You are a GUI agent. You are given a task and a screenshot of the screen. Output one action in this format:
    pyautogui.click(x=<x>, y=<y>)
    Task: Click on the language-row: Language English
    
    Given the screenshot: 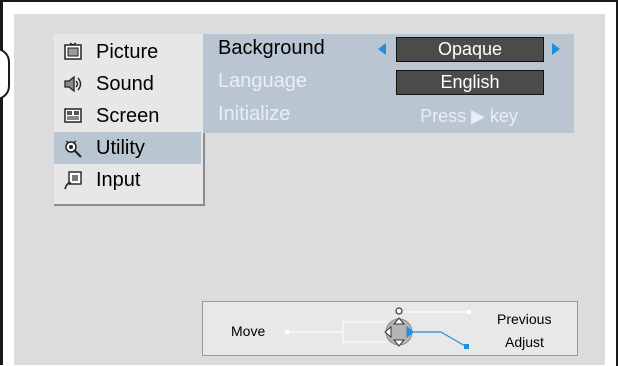 What is the action you would take?
    pyautogui.click(x=388, y=82)
    